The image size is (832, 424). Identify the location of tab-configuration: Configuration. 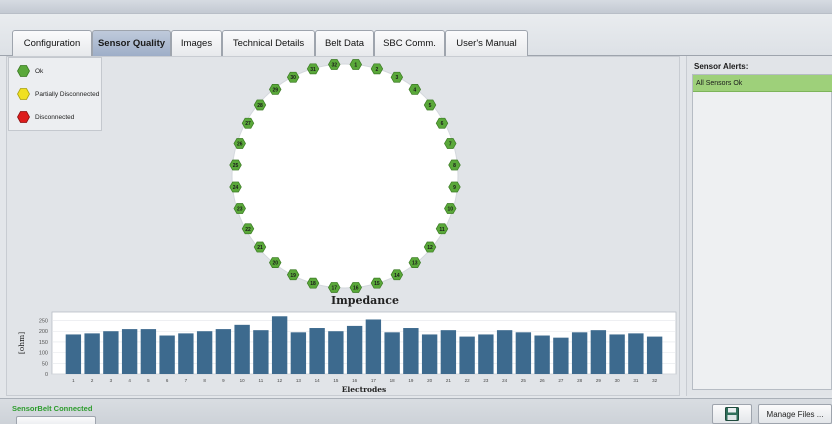
(52, 43).